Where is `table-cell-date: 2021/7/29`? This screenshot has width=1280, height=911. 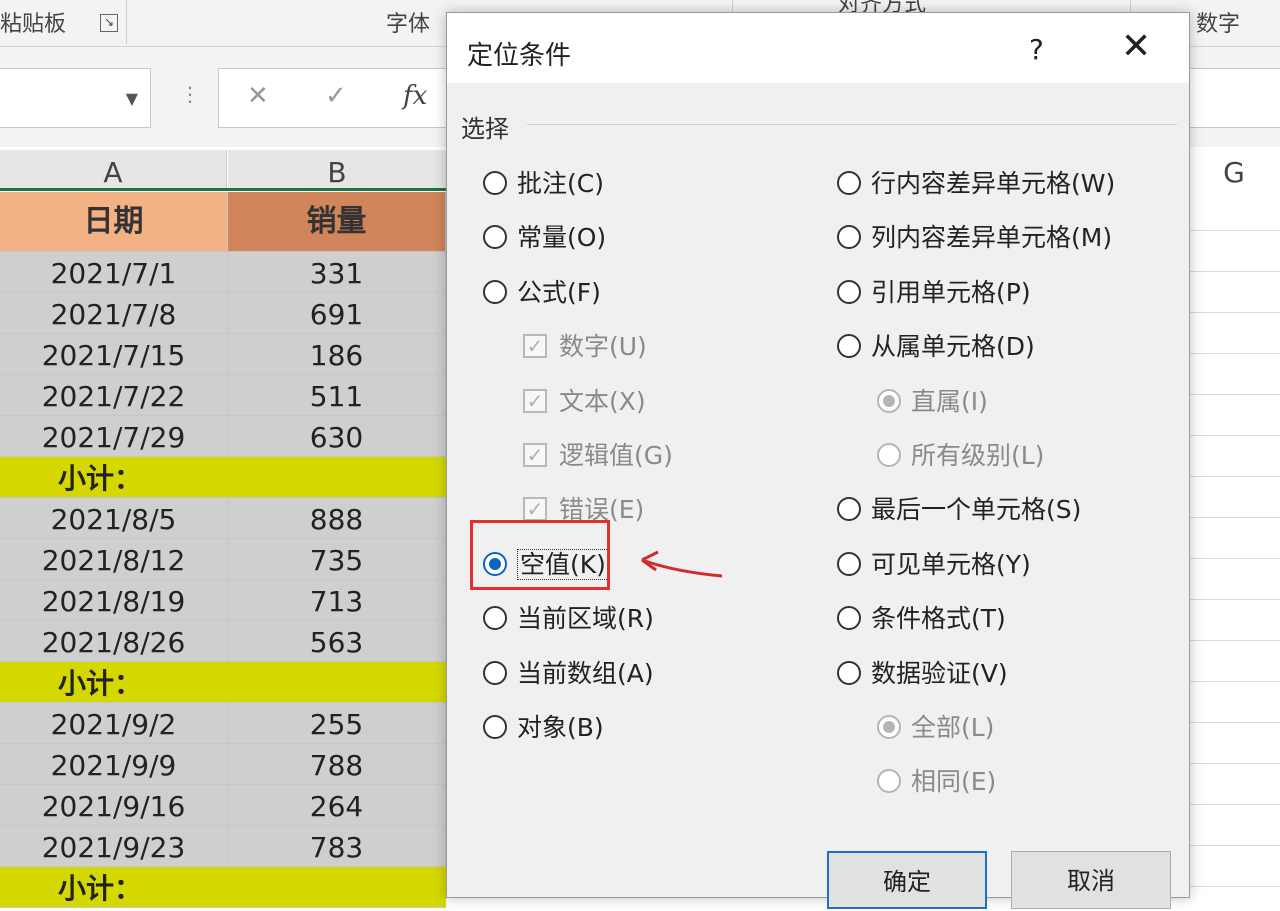 table-cell-date: 2021/7/29 is located at coordinates (114, 436).